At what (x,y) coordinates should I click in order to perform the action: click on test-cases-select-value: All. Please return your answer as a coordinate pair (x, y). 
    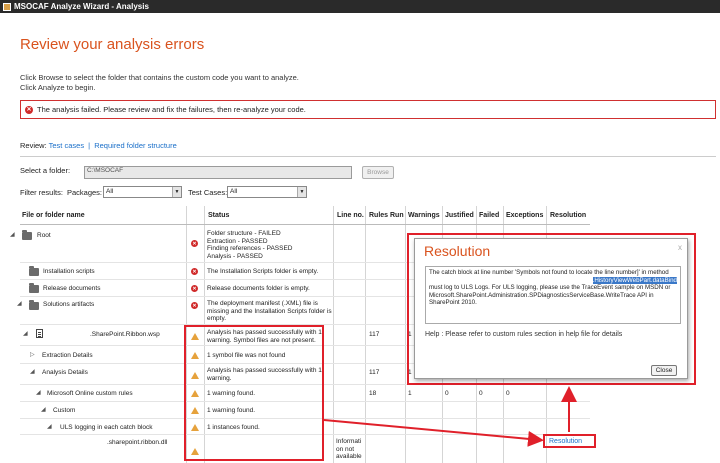
    Looking at the image, I should click on (234, 191).